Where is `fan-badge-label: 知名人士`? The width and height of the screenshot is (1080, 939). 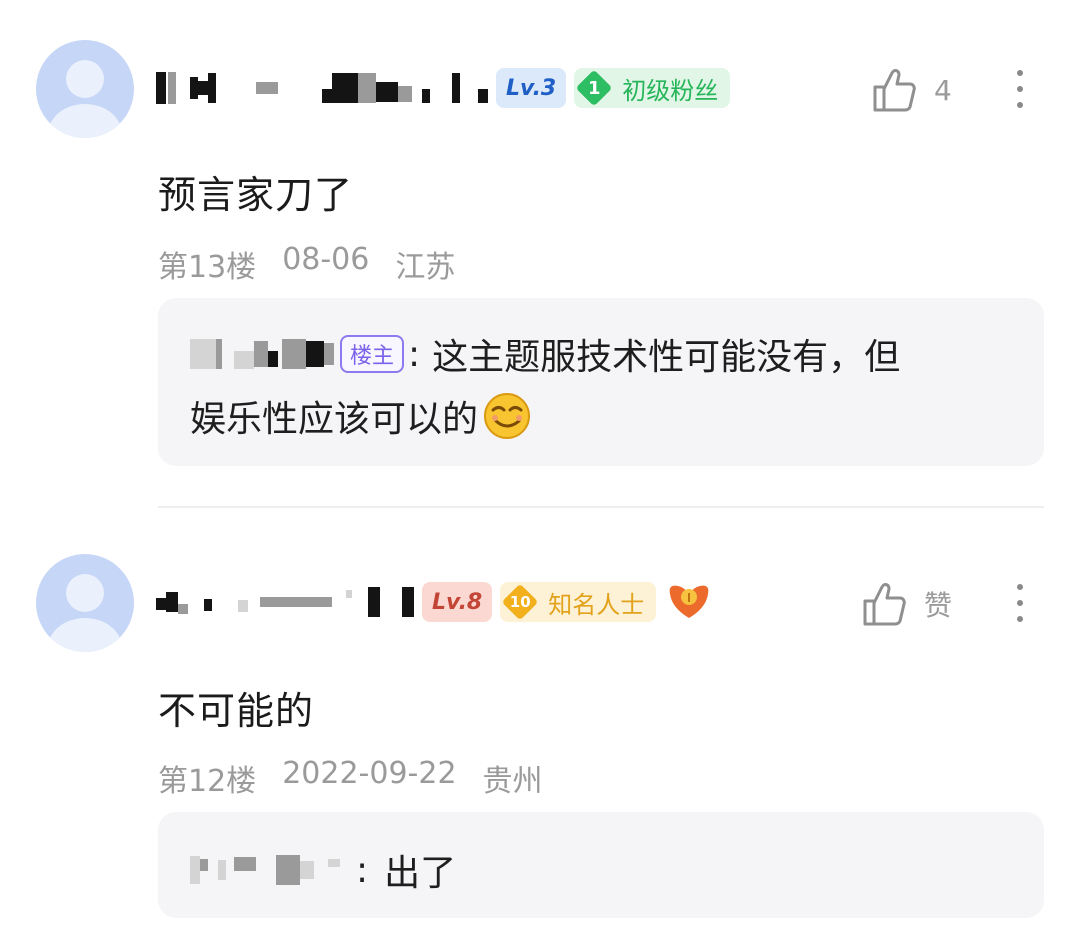 fan-badge-label: 知名人士 is located at coordinates (596, 604).